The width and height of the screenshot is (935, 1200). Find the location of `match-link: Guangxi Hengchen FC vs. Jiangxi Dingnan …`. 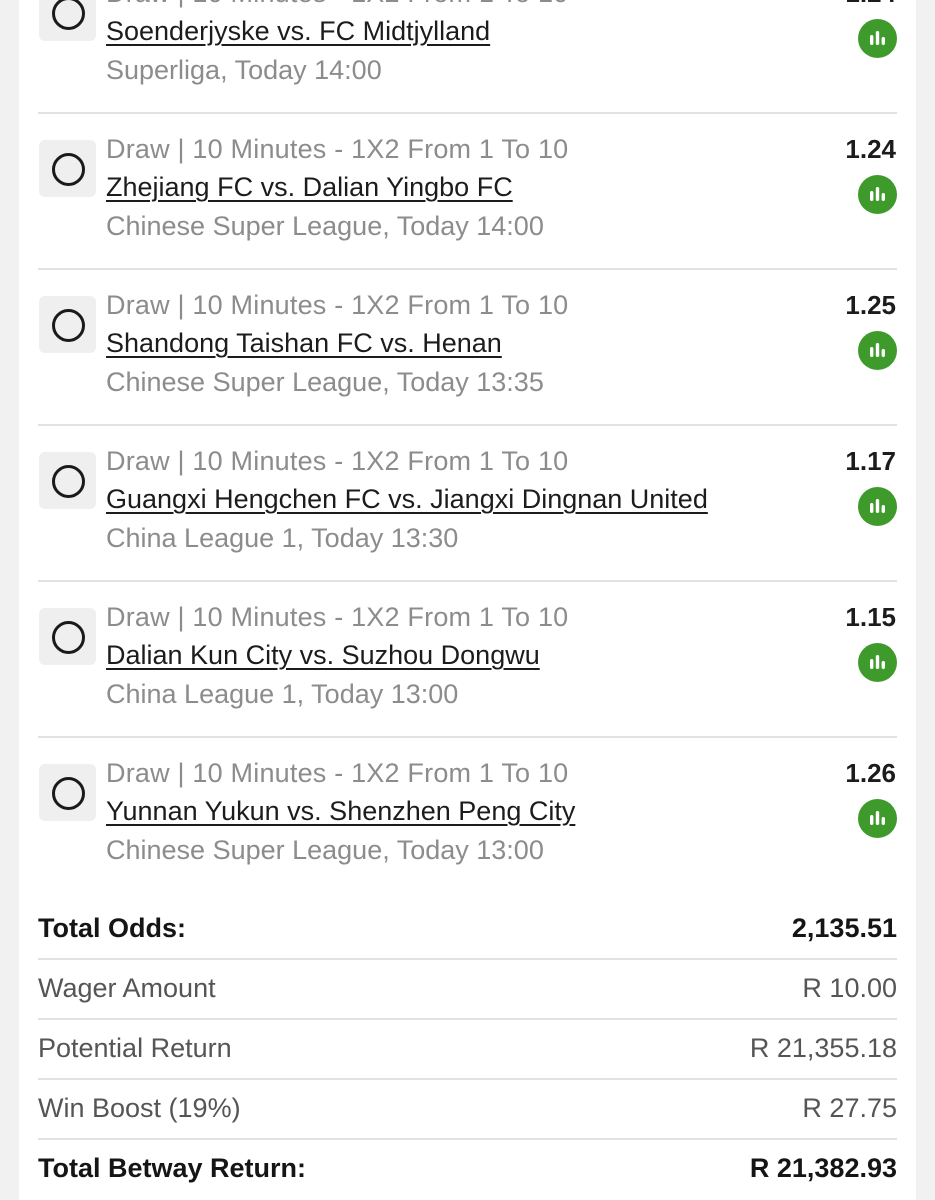

match-link: Guangxi Hengchen FC vs. Jiangxi Dingnan … is located at coordinates (407, 499).